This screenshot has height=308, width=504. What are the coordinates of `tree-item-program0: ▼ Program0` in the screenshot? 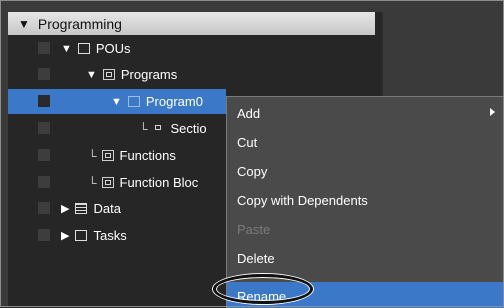 It's located at (117, 101).